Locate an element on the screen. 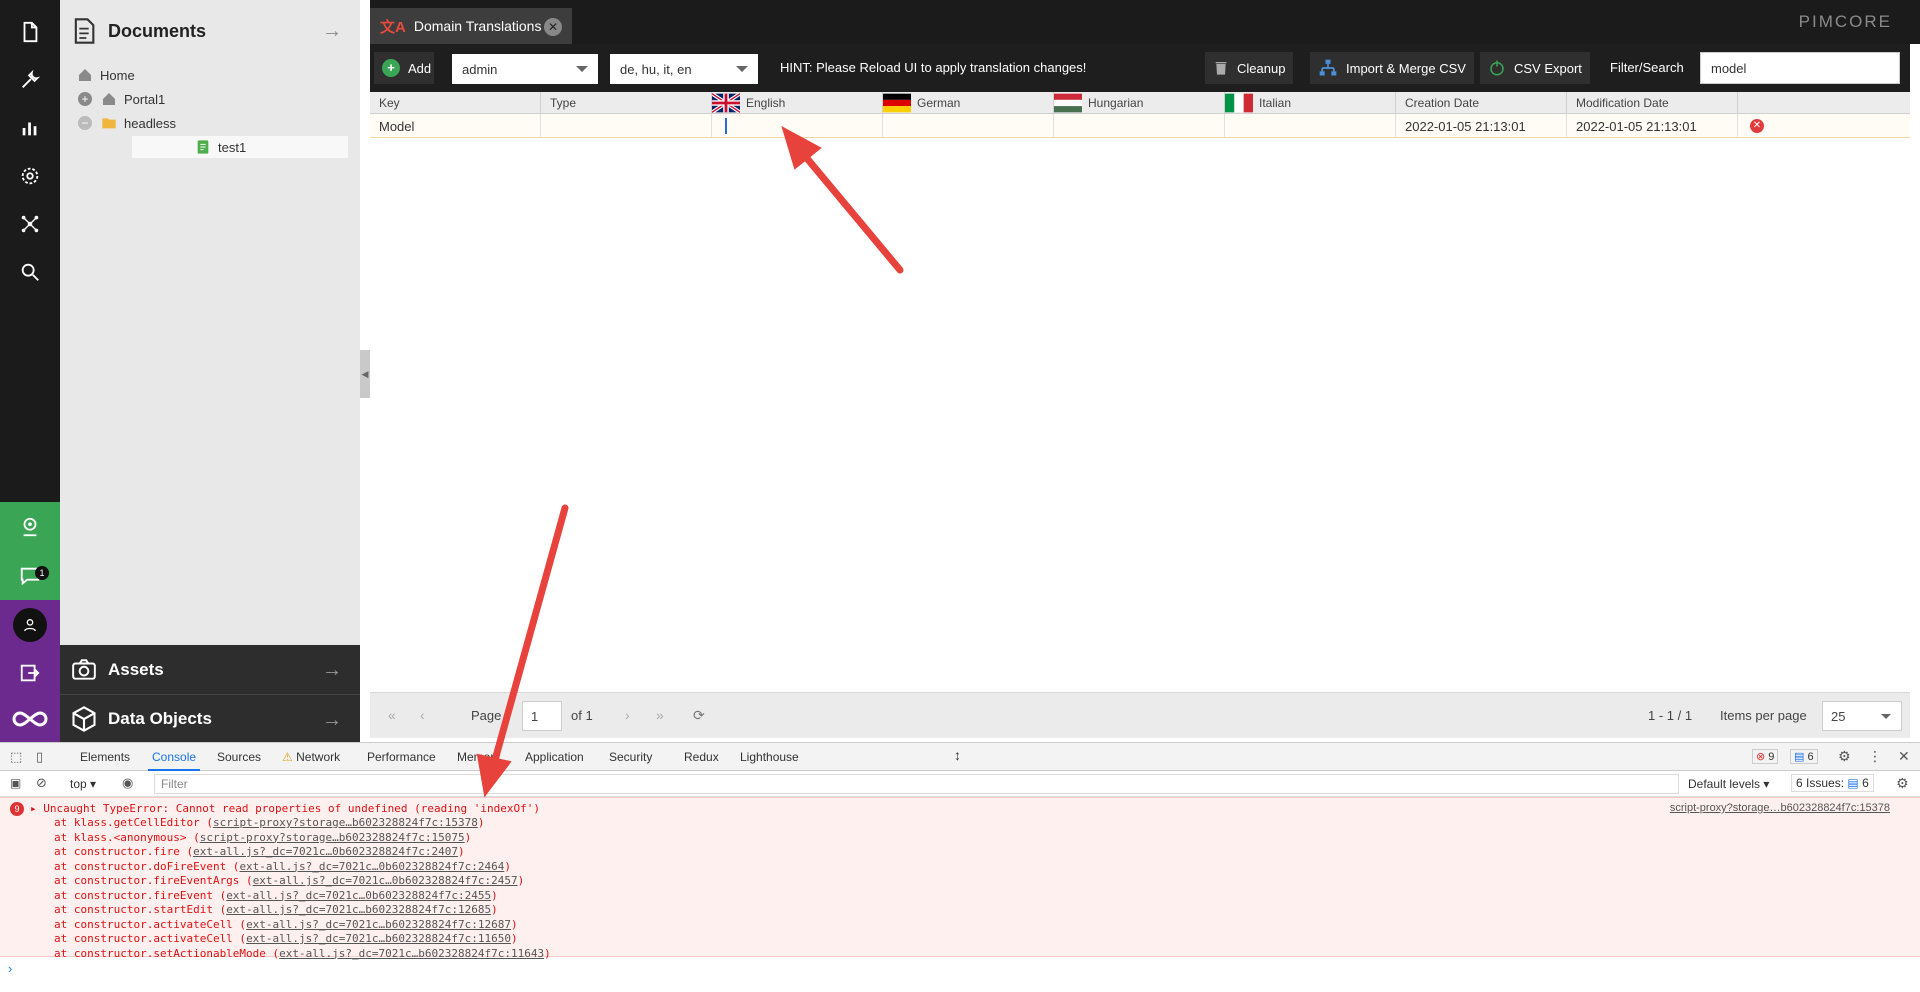  inspect-icon: ⬚ is located at coordinates (16, 757).